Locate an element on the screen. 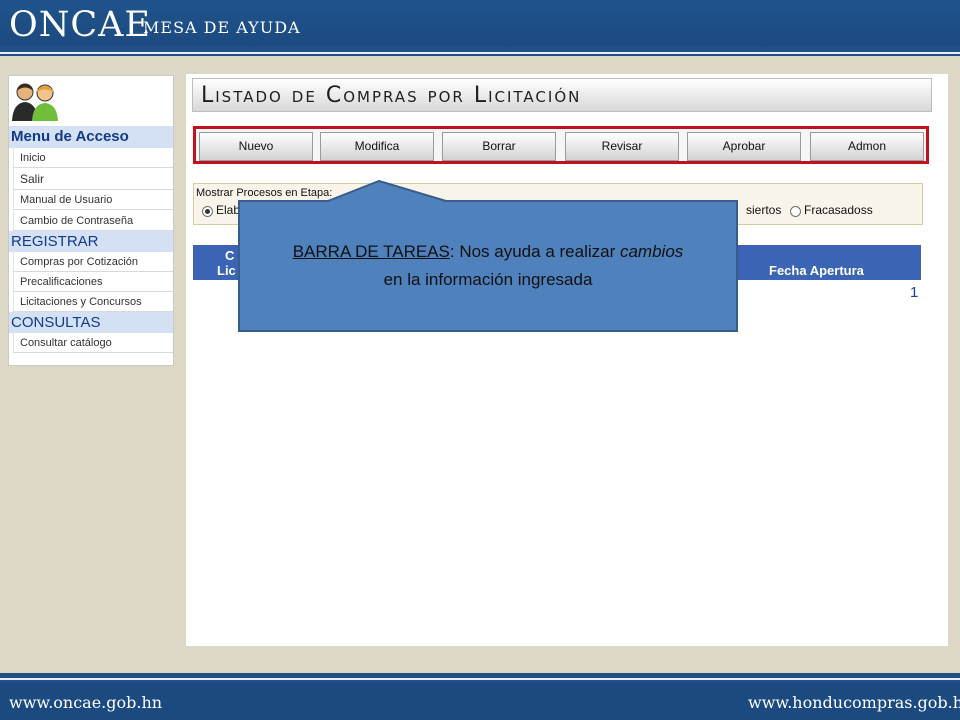  callout-emphasis: cambios is located at coordinates (651, 251).